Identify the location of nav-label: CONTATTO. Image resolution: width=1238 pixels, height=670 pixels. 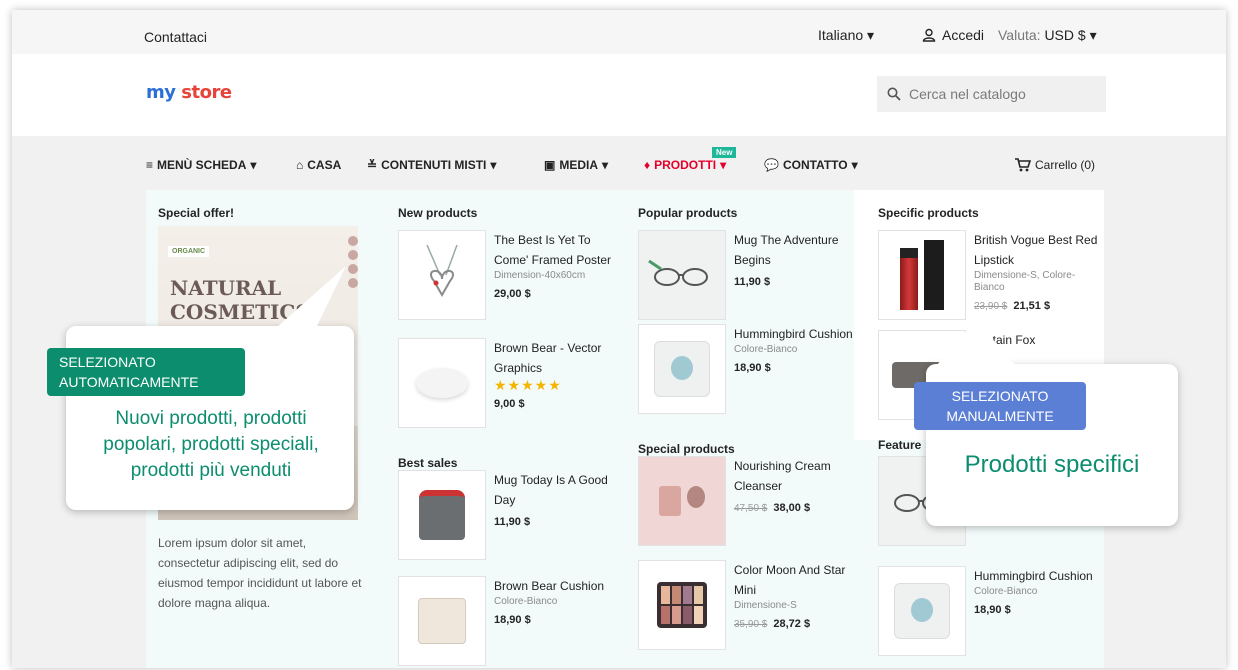
(815, 165).